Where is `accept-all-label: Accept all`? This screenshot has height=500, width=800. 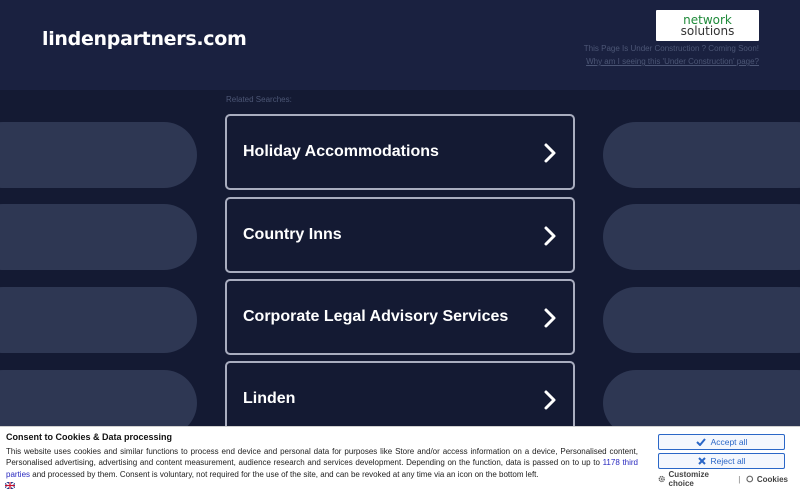 accept-all-label: Accept all is located at coordinates (729, 442).